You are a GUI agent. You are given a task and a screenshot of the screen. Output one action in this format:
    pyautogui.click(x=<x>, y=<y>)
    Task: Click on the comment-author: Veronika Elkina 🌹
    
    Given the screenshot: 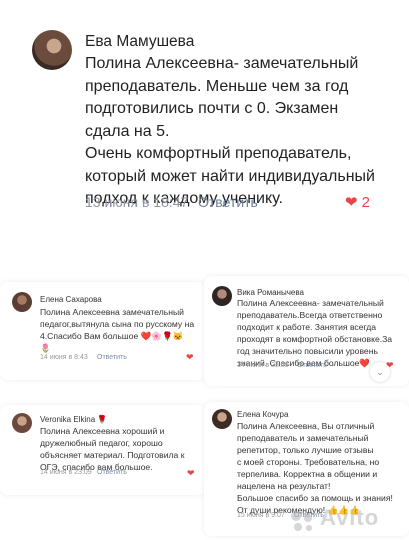 What is the action you would take?
    pyautogui.click(x=73, y=419)
    